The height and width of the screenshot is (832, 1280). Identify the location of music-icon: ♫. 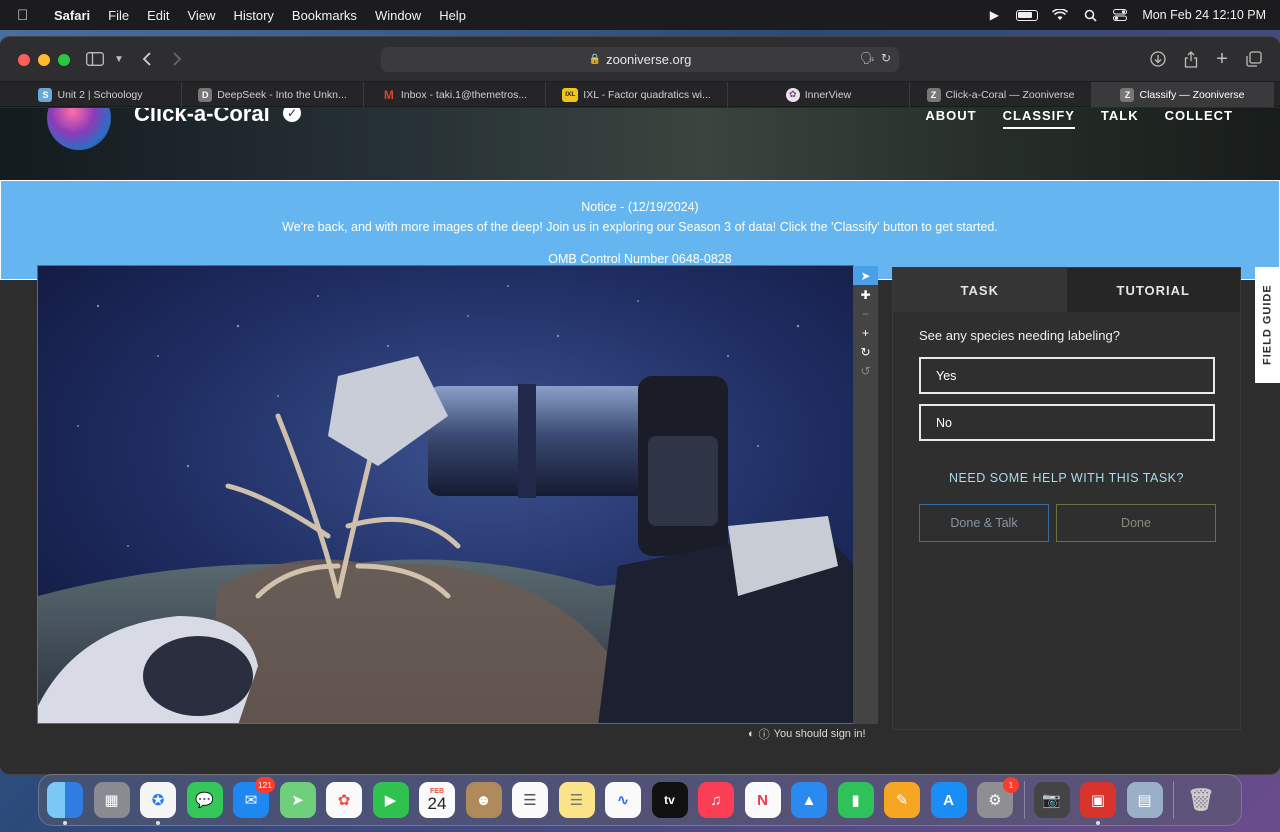
(716, 800).